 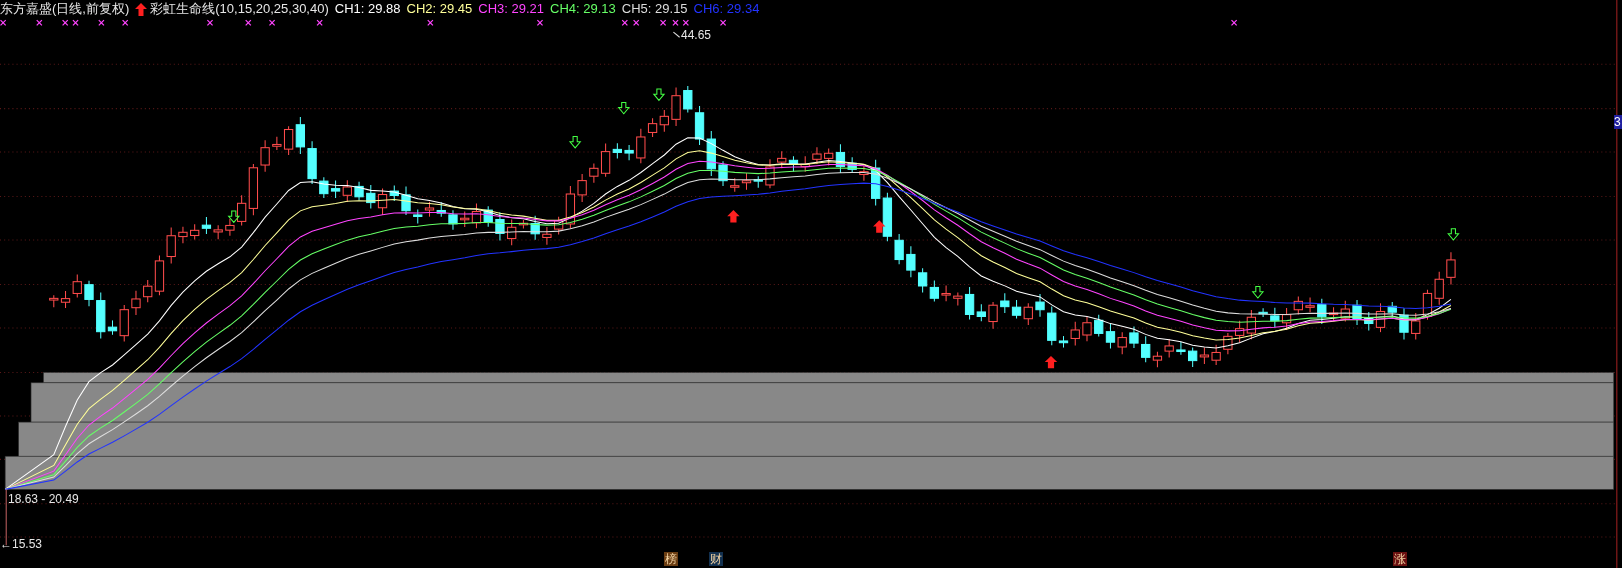 I want to click on high-price-label: 44.65, so click(x=696, y=35).